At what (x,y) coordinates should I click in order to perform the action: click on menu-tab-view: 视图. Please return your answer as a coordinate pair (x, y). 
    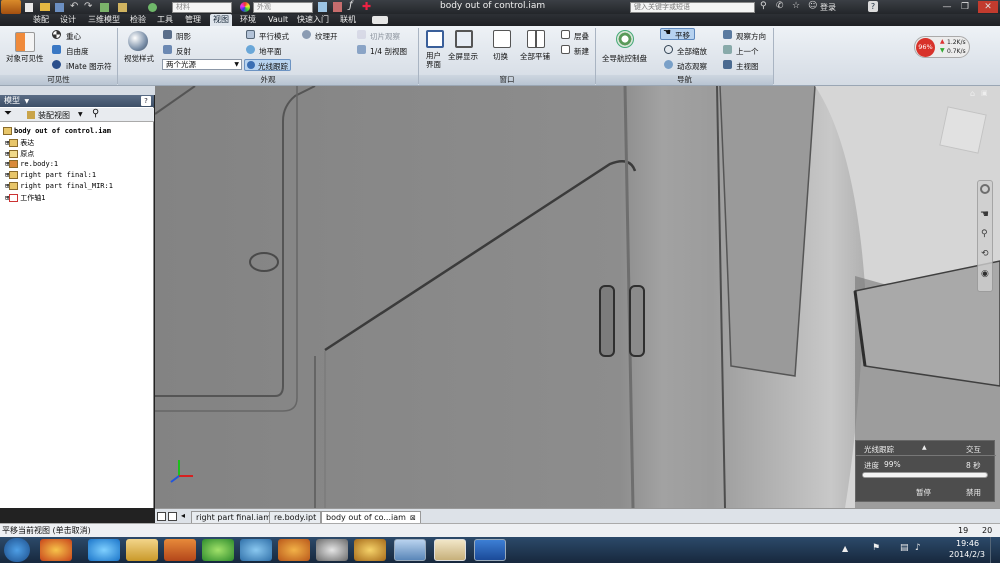
    Looking at the image, I should click on (221, 20).